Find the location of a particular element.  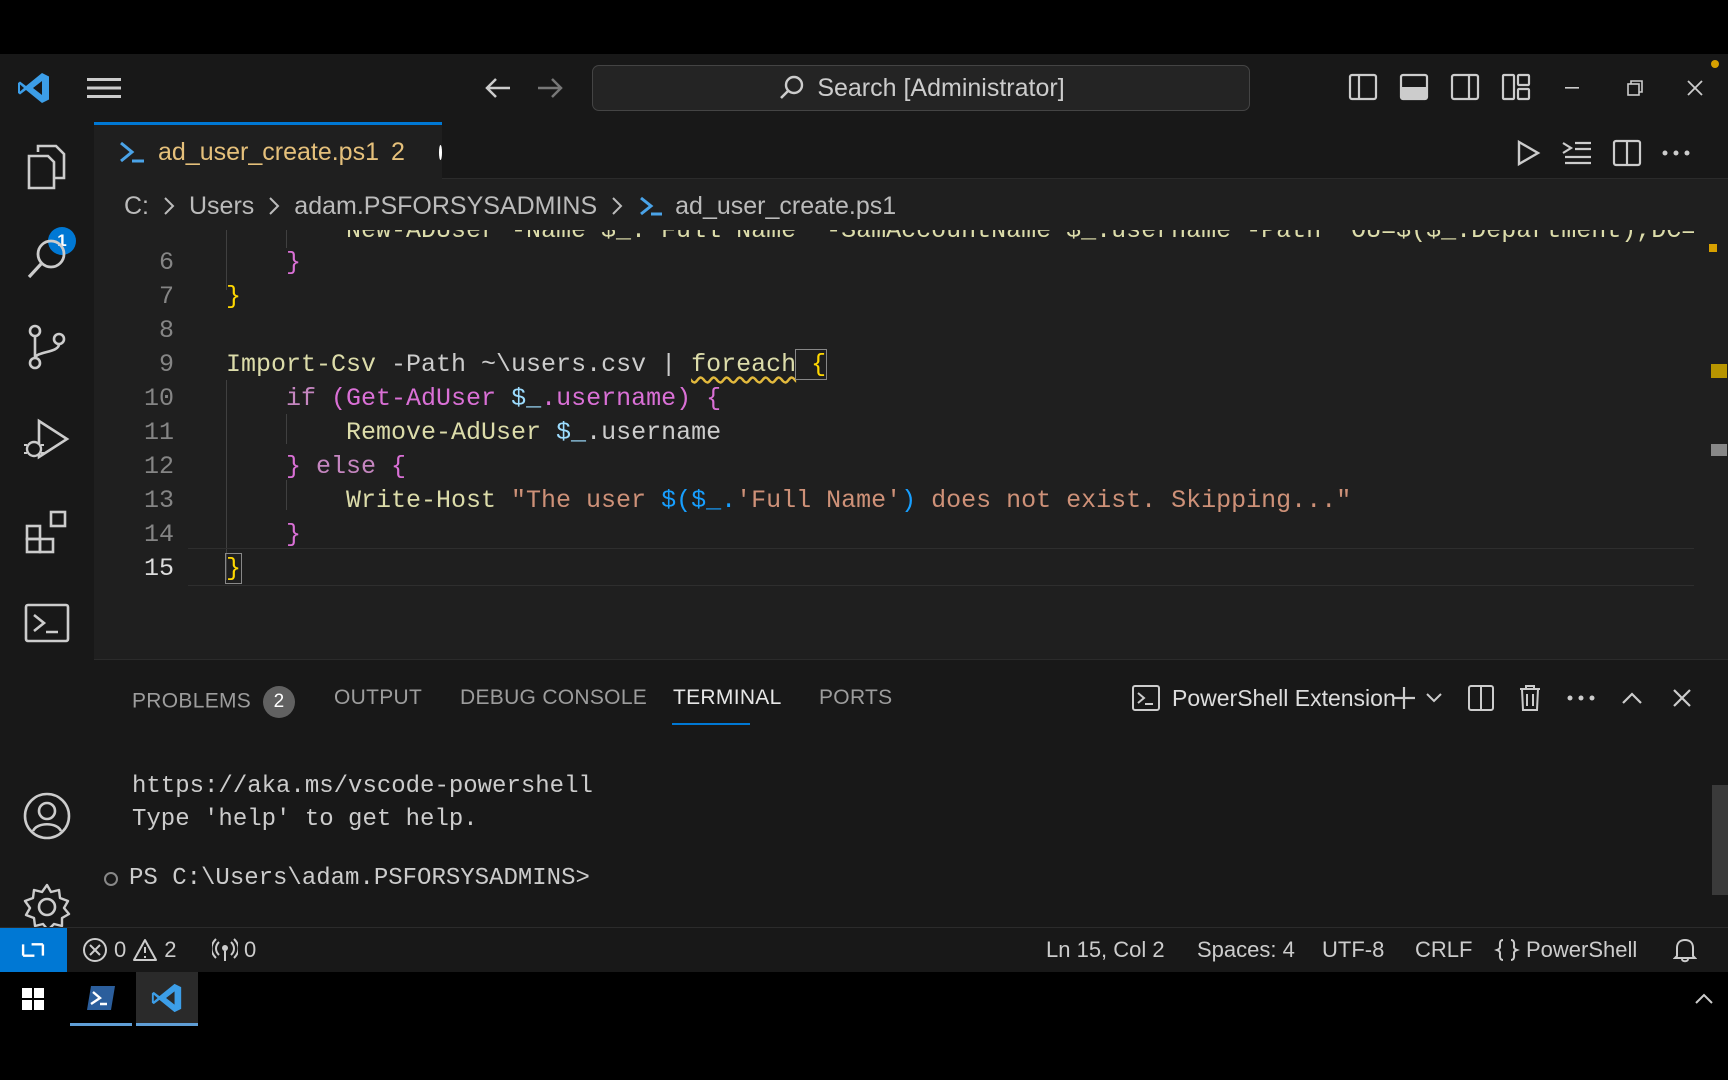

line-number: 13 is located at coordinates (158, 500).